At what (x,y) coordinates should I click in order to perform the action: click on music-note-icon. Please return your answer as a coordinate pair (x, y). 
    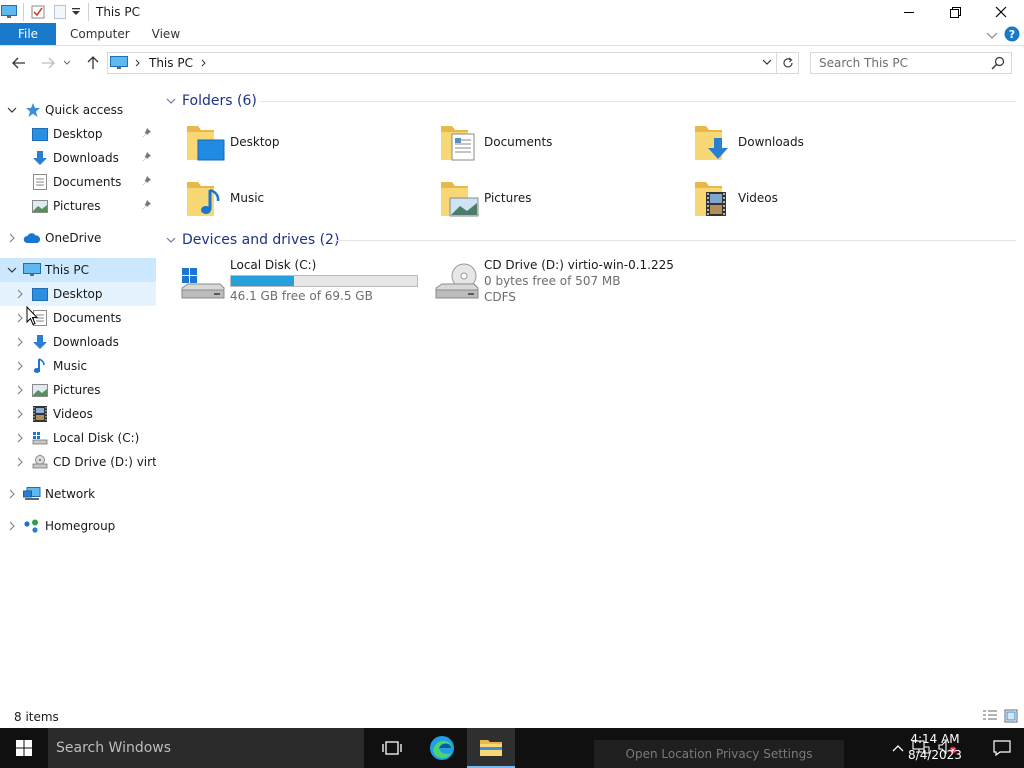
    Looking at the image, I should click on (40, 366).